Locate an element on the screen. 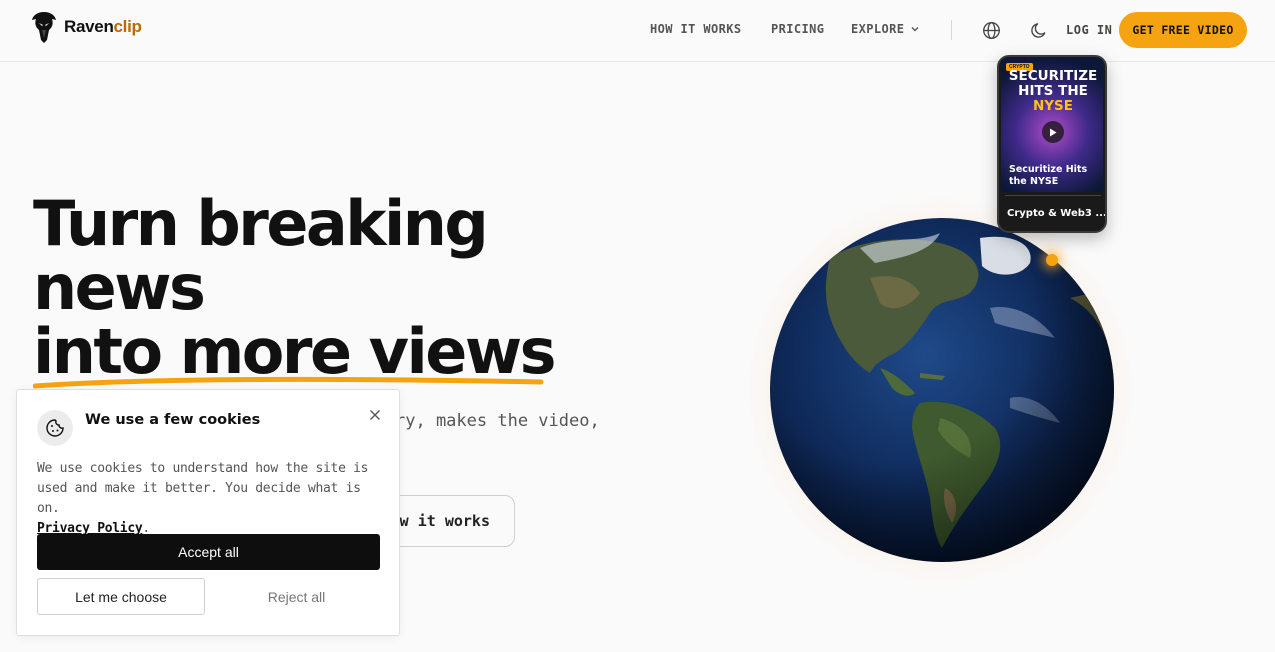 This screenshot has height=652, width=1275. logo: Ravenclip is located at coordinates (86, 27).